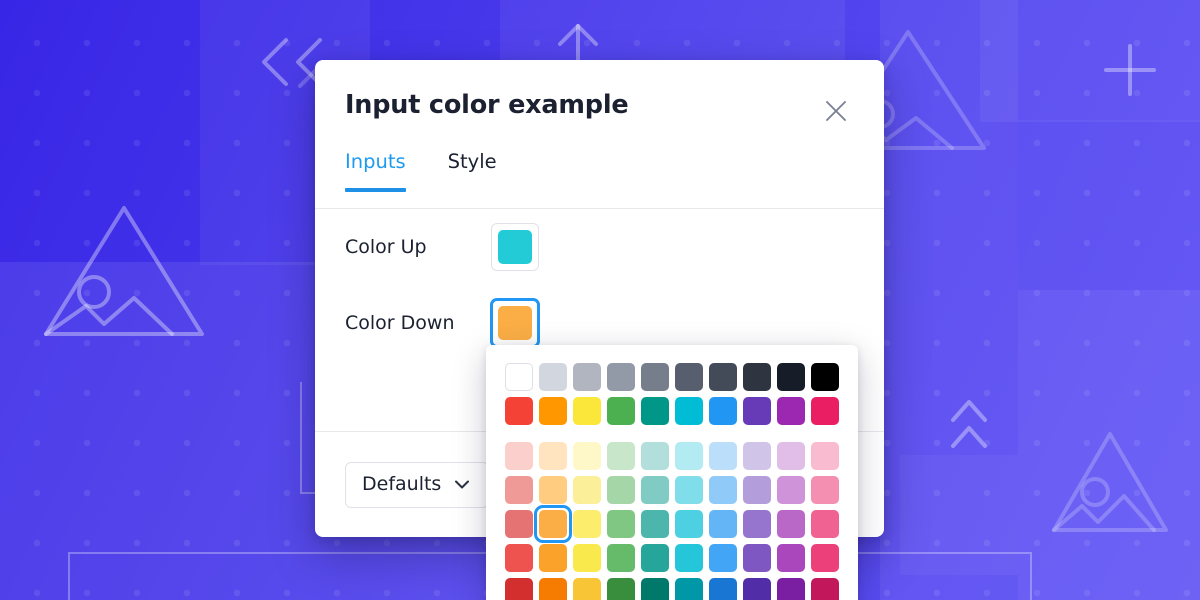 The image size is (1200, 600). Describe the element at coordinates (515, 247) in the screenshot. I see `color-up-swatch-button` at that location.